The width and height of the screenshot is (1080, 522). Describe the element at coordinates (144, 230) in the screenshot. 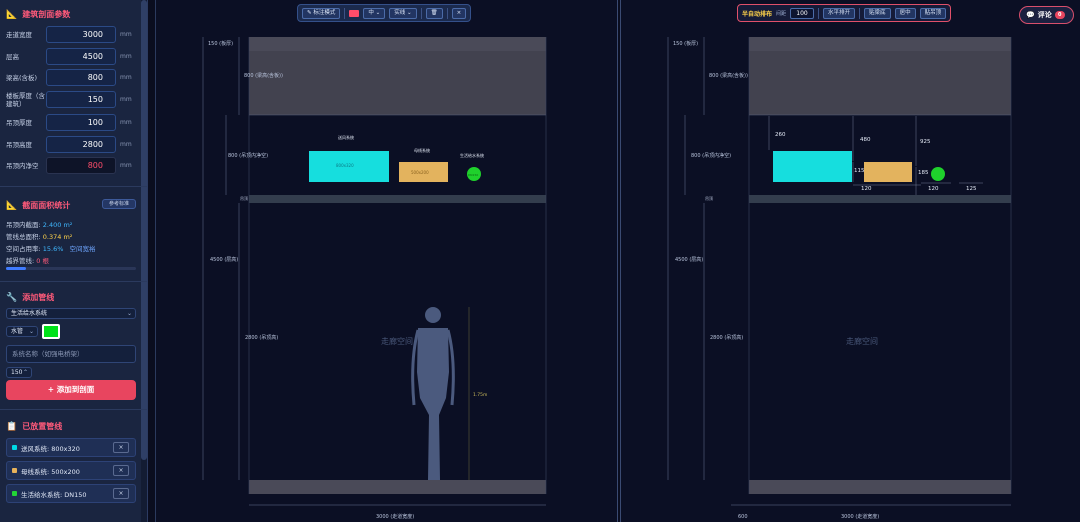

I see `sidebar-scrollbar-thumb` at that location.